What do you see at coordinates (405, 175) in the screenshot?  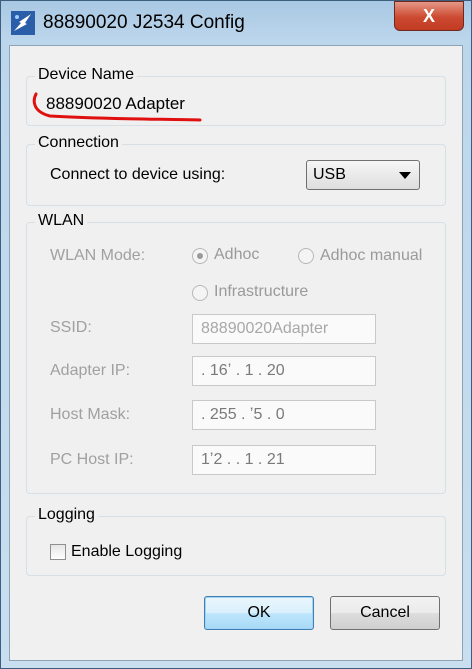 I see `chevron-down-icon` at bounding box center [405, 175].